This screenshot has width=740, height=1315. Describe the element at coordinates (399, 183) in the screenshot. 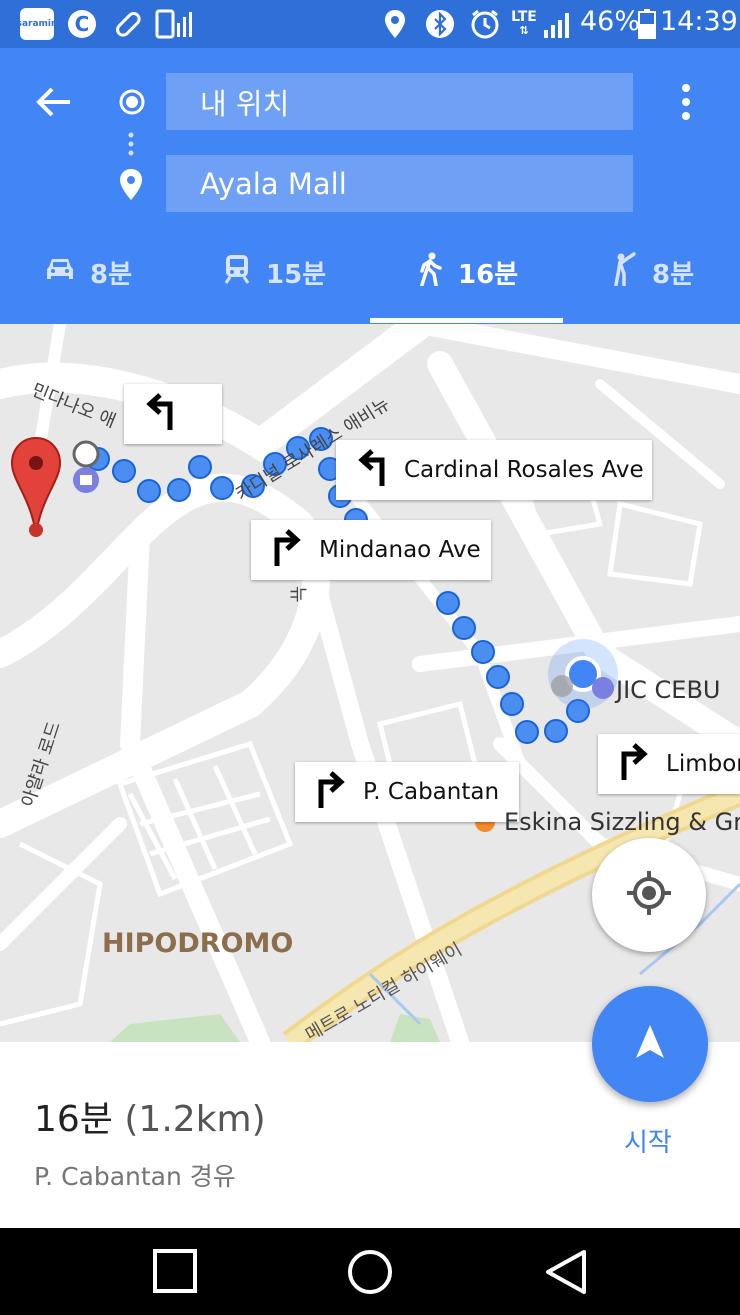

I see `destination-field: Ayala Mall` at that location.